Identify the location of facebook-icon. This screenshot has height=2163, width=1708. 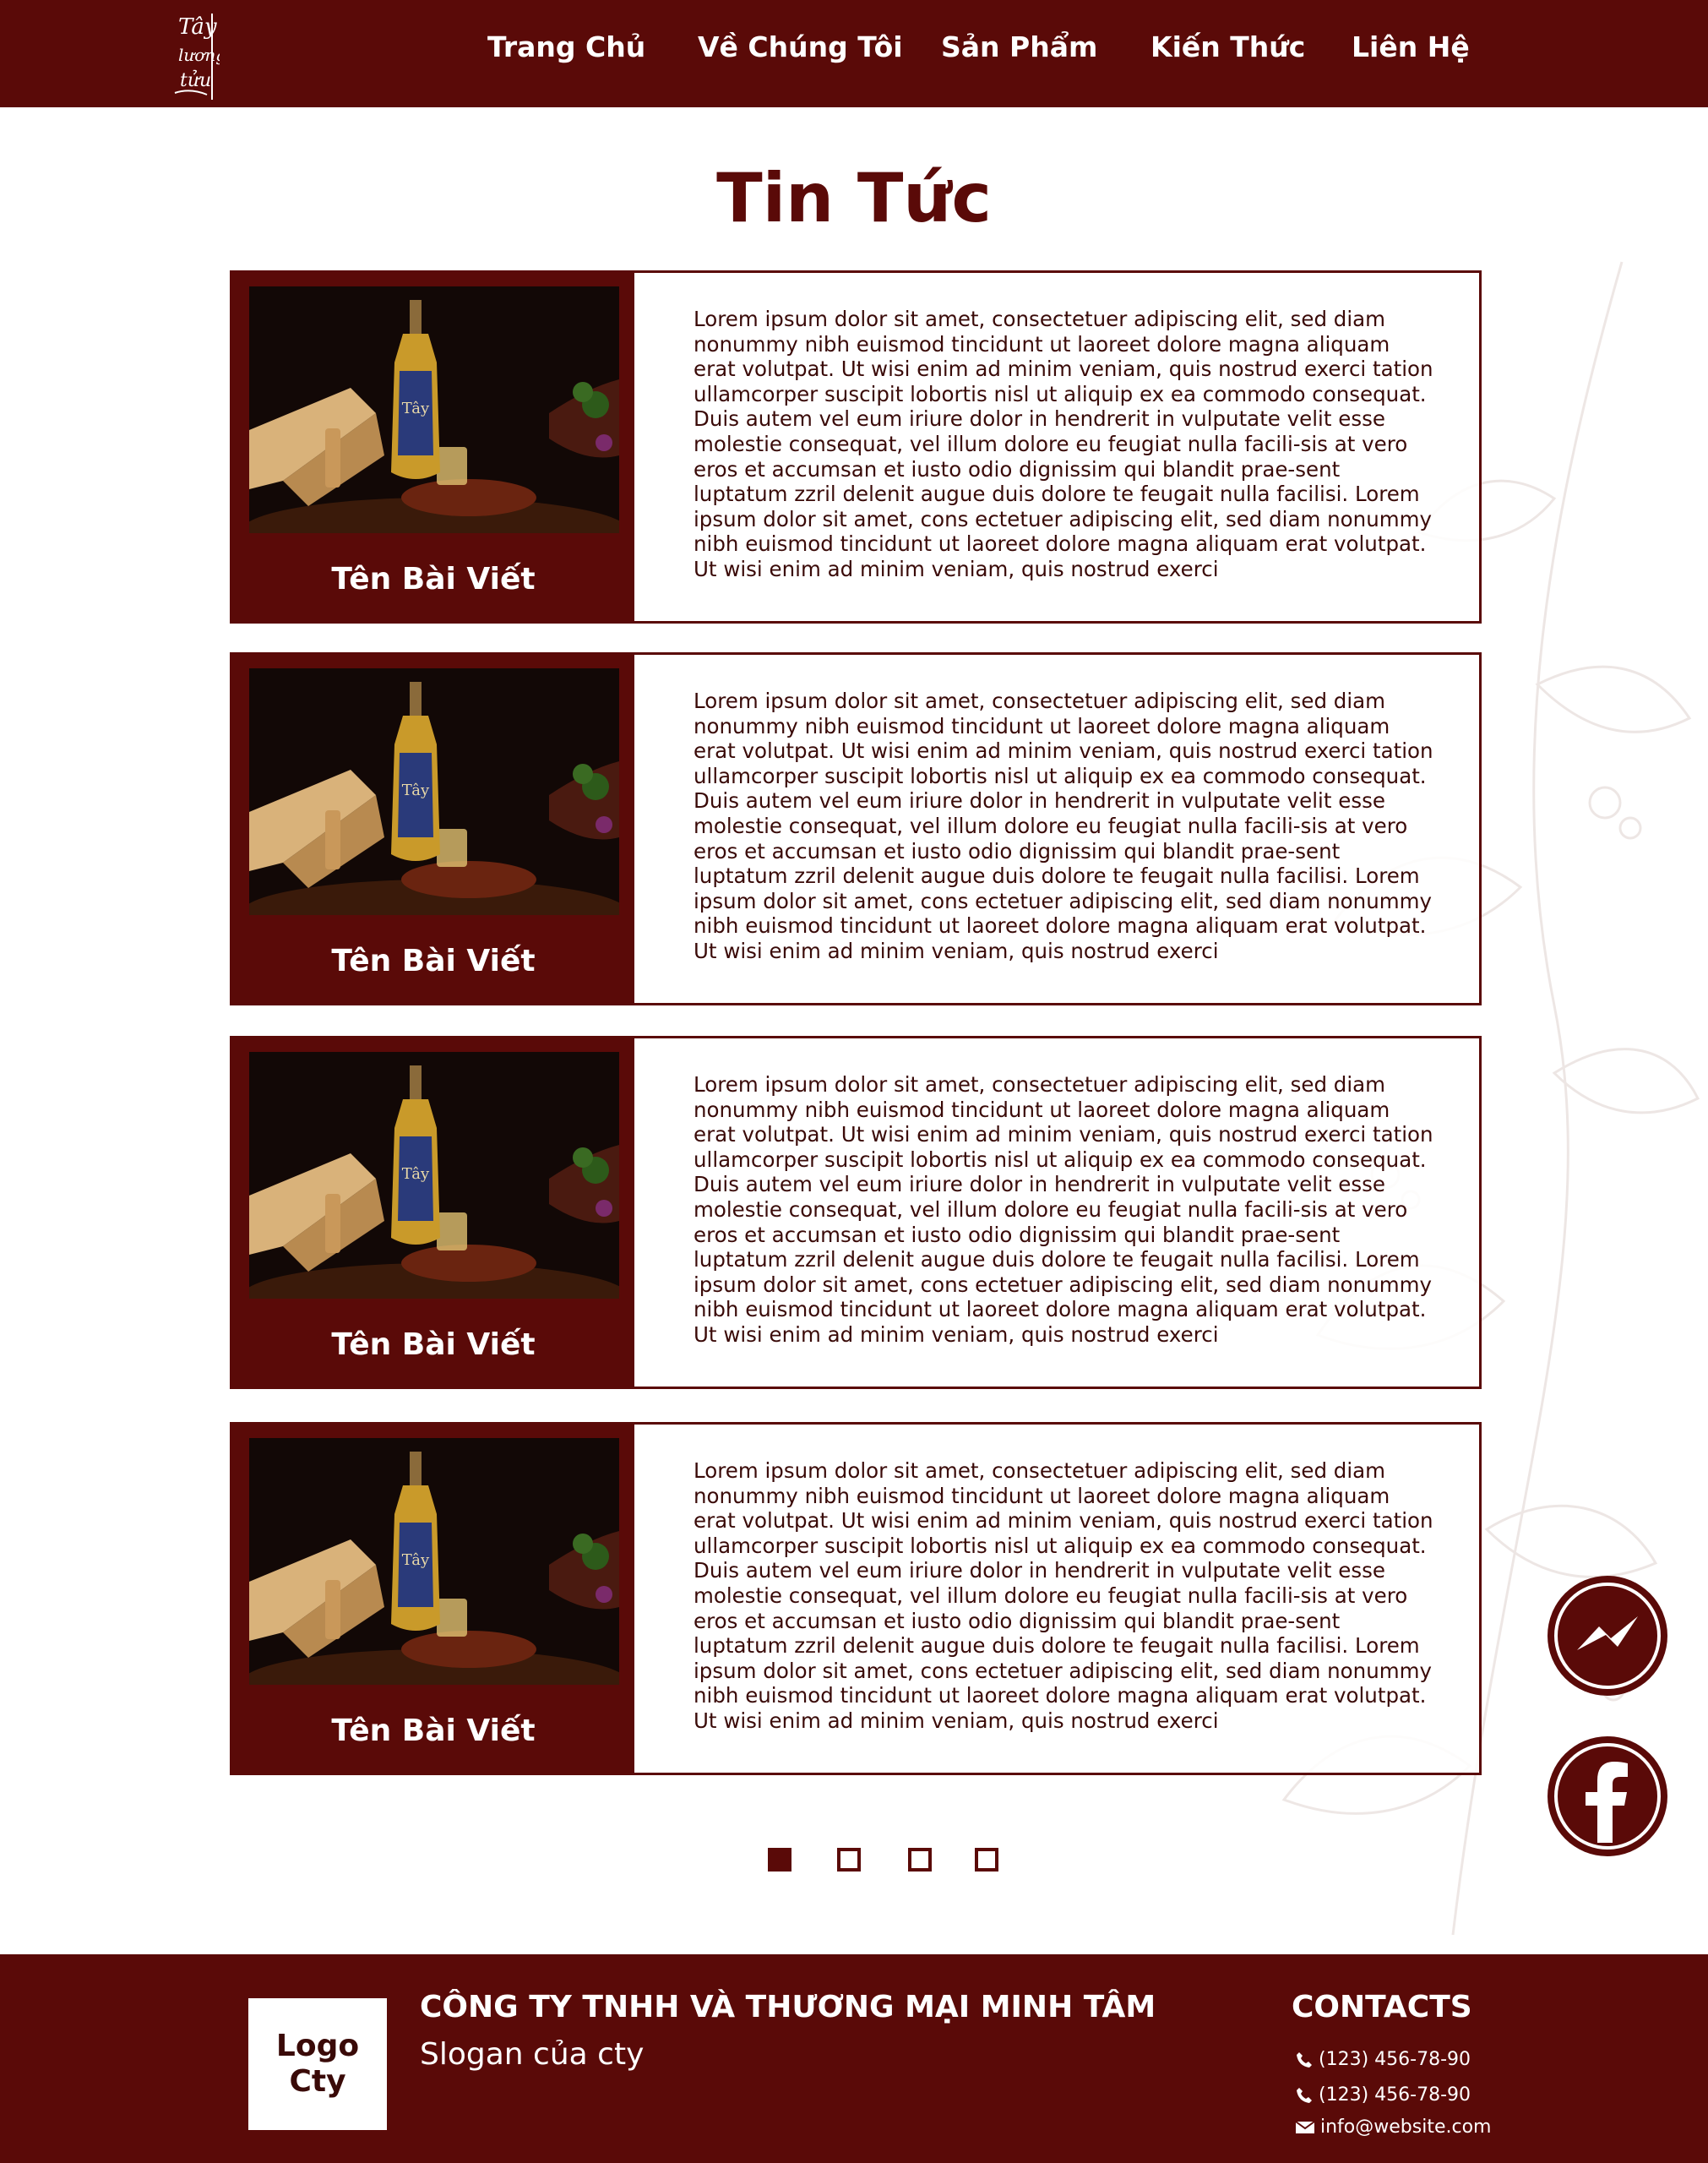
(1607, 1803).